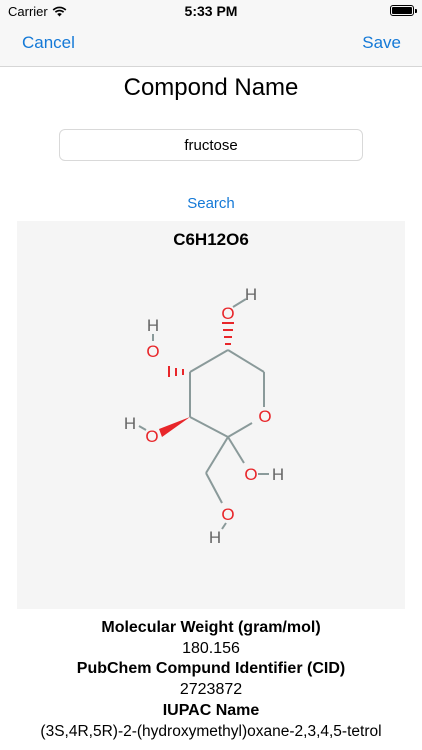  I want to click on iupac-name-label: IUPAC Name, so click(211, 710).